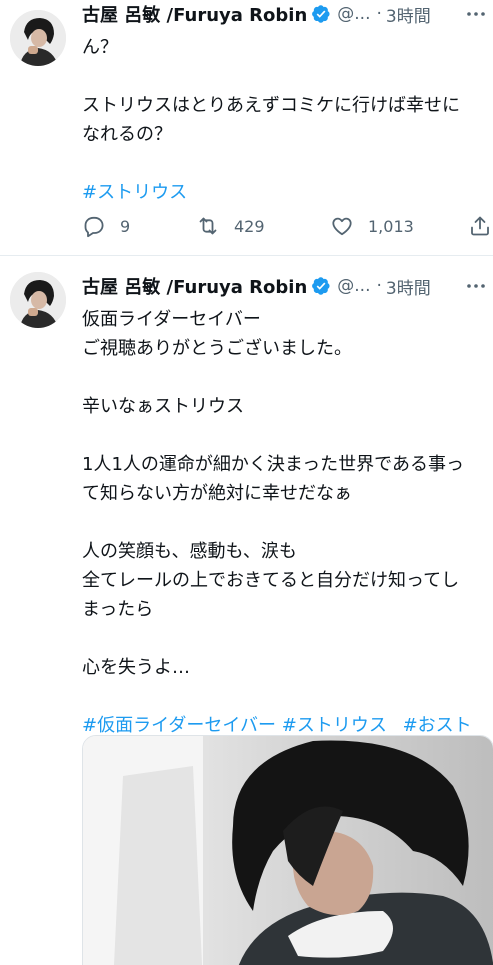 The height and width of the screenshot is (965, 493). I want to click on retweet-button: 429, so click(230, 226).